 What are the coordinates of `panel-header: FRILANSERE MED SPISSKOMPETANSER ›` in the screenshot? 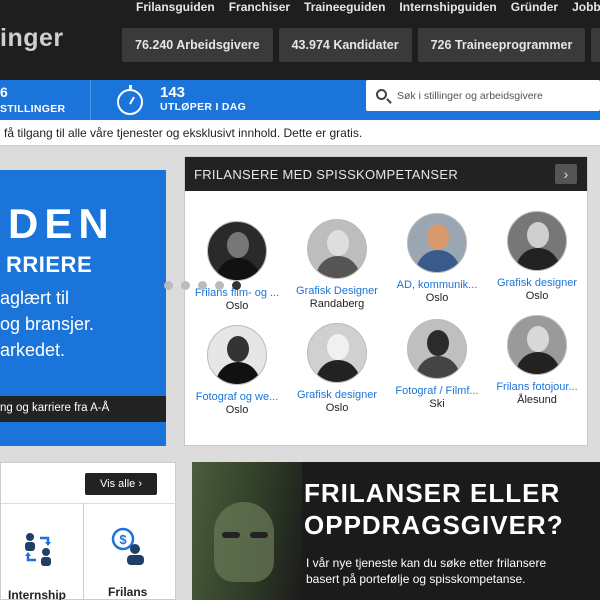 It's located at (386, 174).